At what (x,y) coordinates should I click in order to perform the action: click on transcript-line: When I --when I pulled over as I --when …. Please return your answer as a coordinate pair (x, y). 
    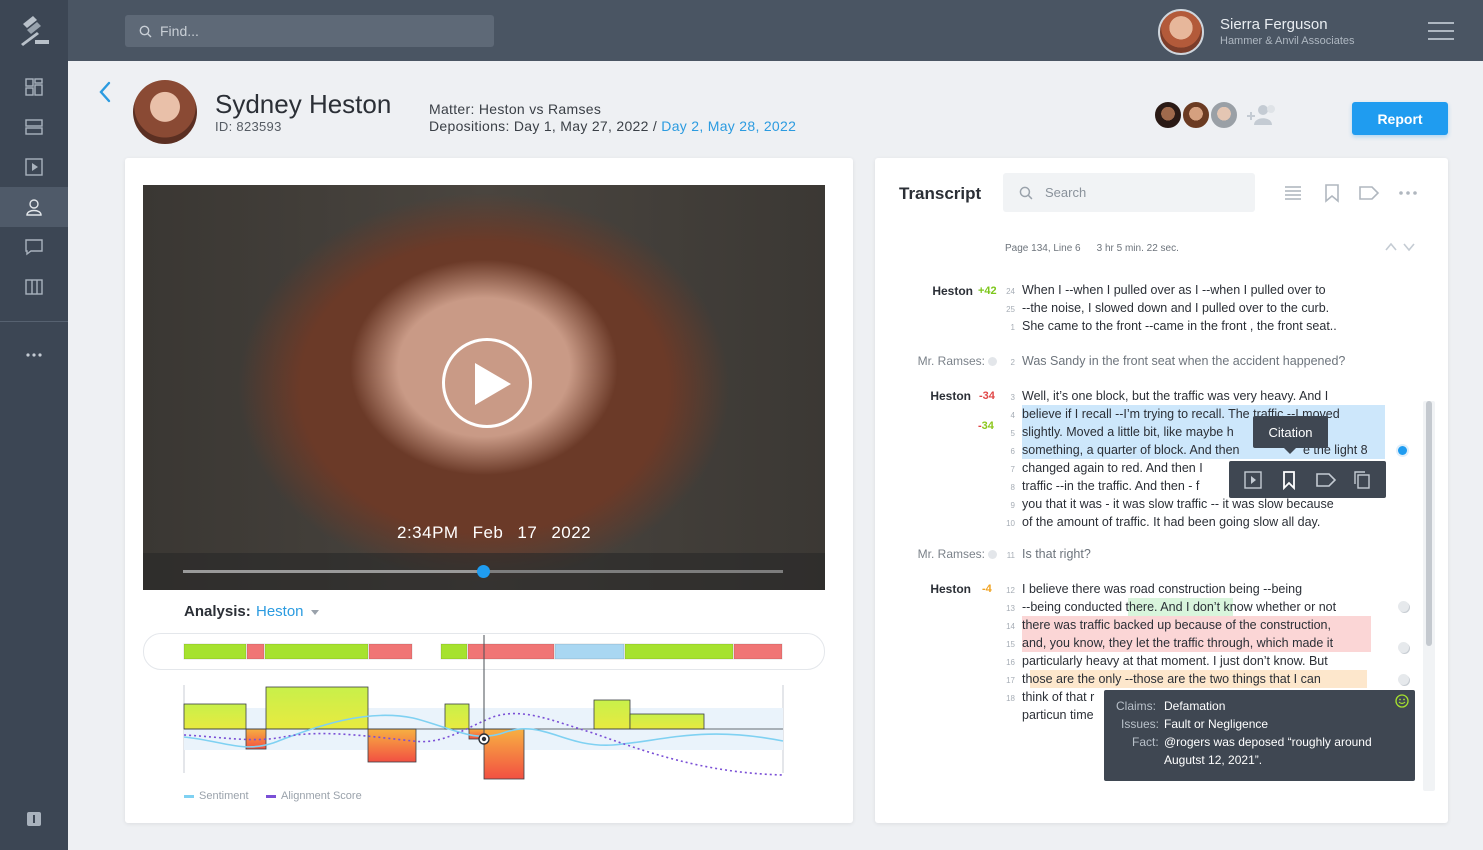
    Looking at the image, I should click on (1174, 290).